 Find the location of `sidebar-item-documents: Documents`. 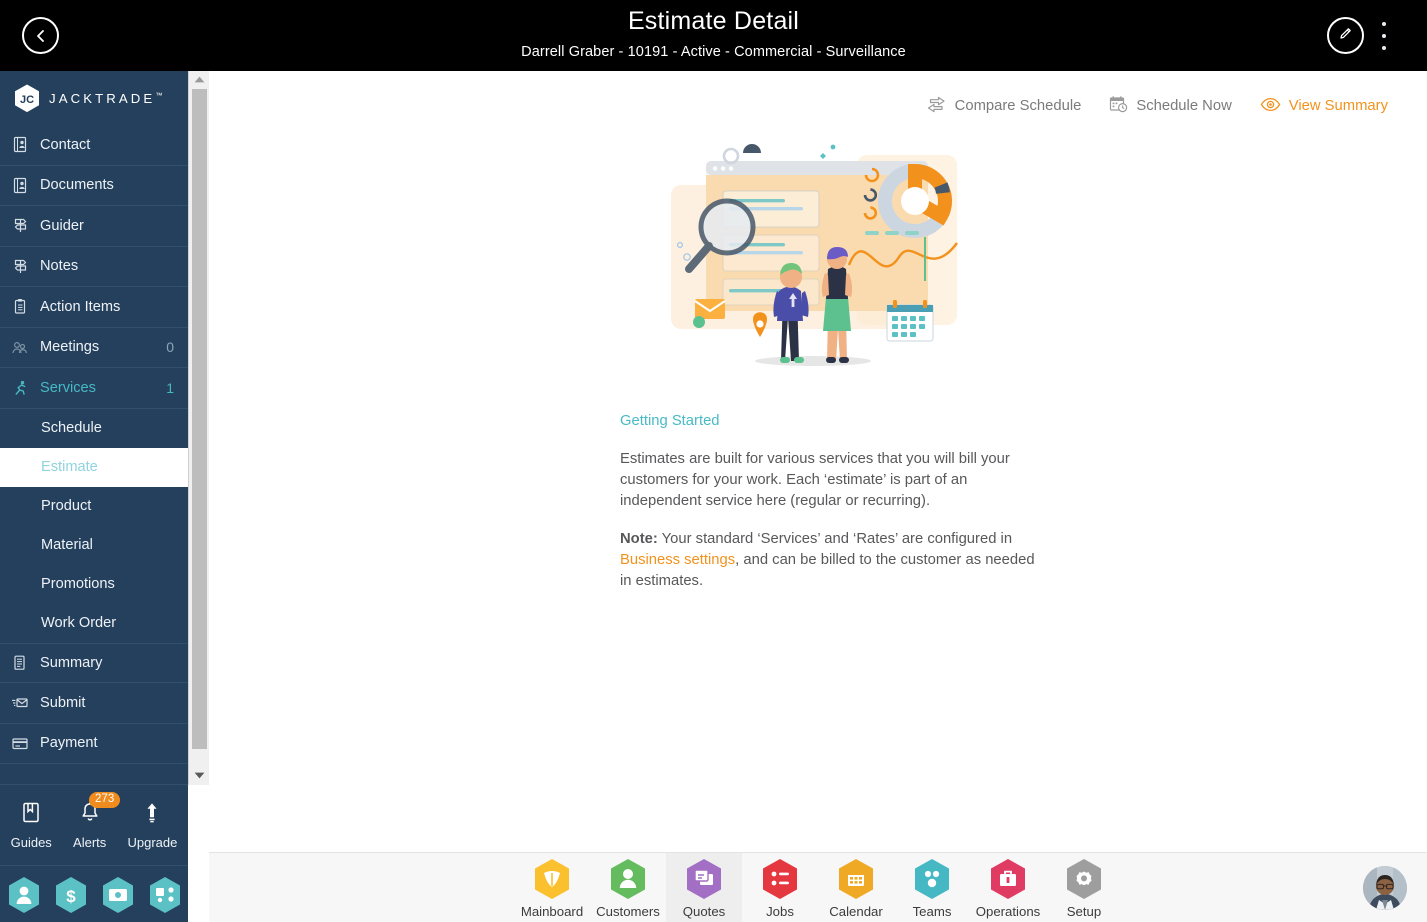

sidebar-item-documents: Documents is located at coordinates (94, 186).